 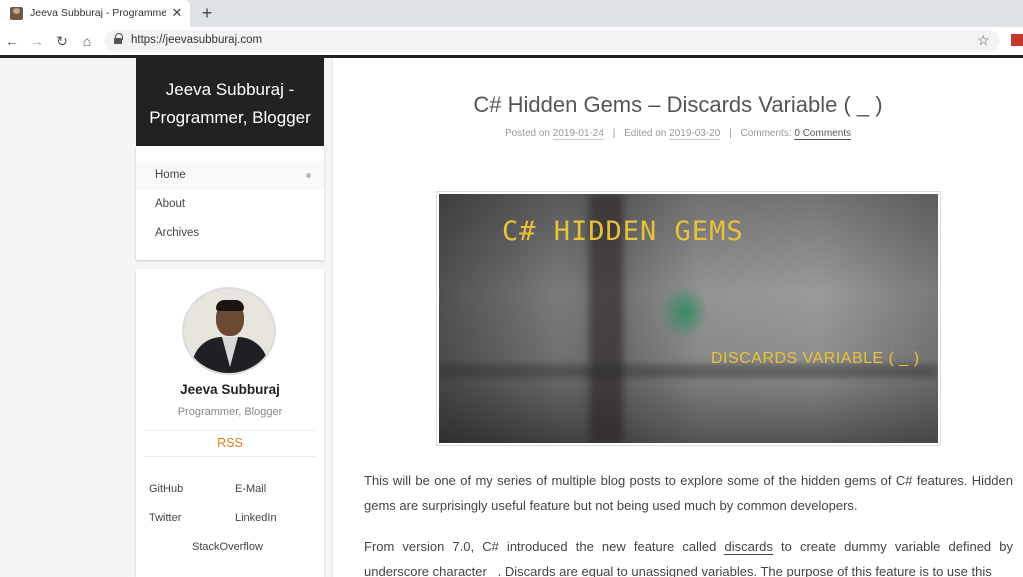 What do you see at coordinates (766, 133) in the screenshot?
I see `comments-label: Comments:` at bounding box center [766, 133].